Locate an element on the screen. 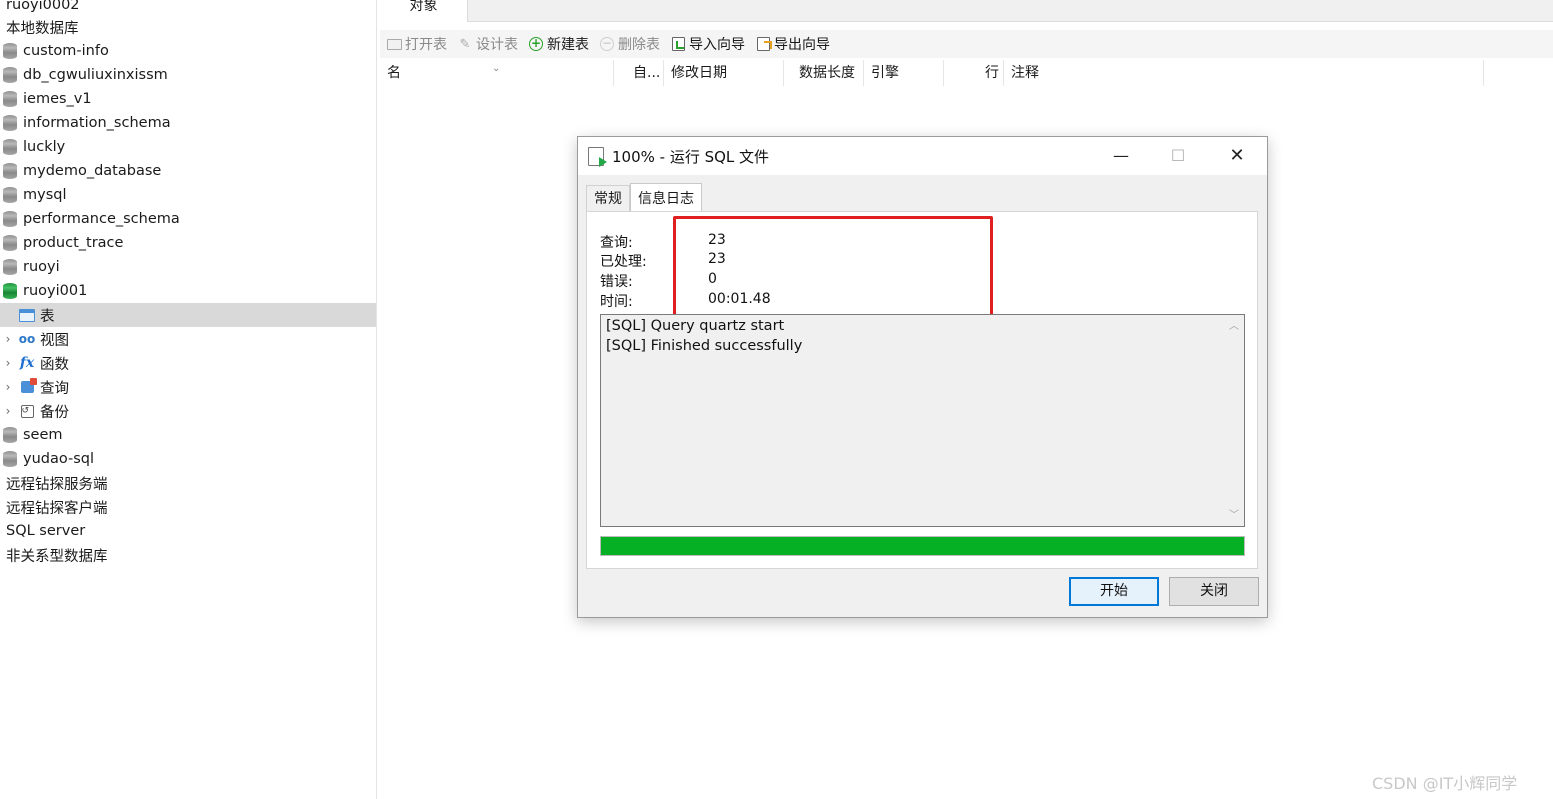  progress-fill is located at coordinates (922, 546).